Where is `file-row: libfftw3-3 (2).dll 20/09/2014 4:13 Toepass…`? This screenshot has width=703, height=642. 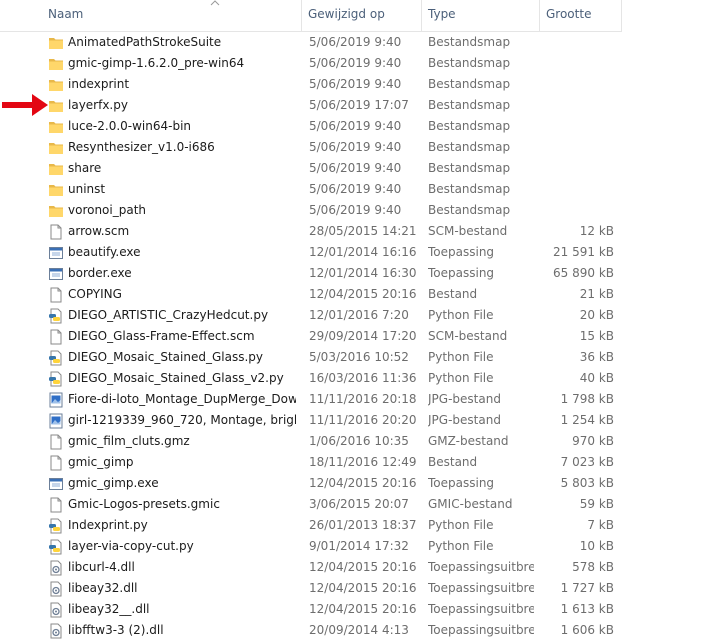
file-row: libfftw3-3 (2).dll 20/09/2014 4:13 Toepass… is located at coordinates (311, 630).